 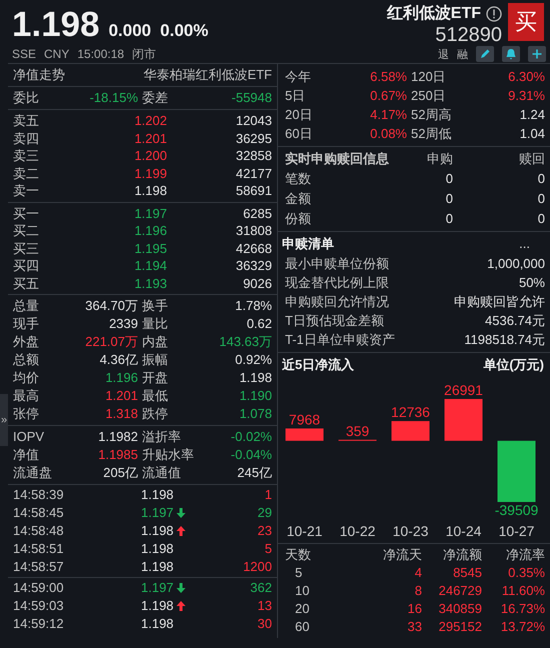 I want to click on panel-title: 净值走势, so click(x=39, y=75).